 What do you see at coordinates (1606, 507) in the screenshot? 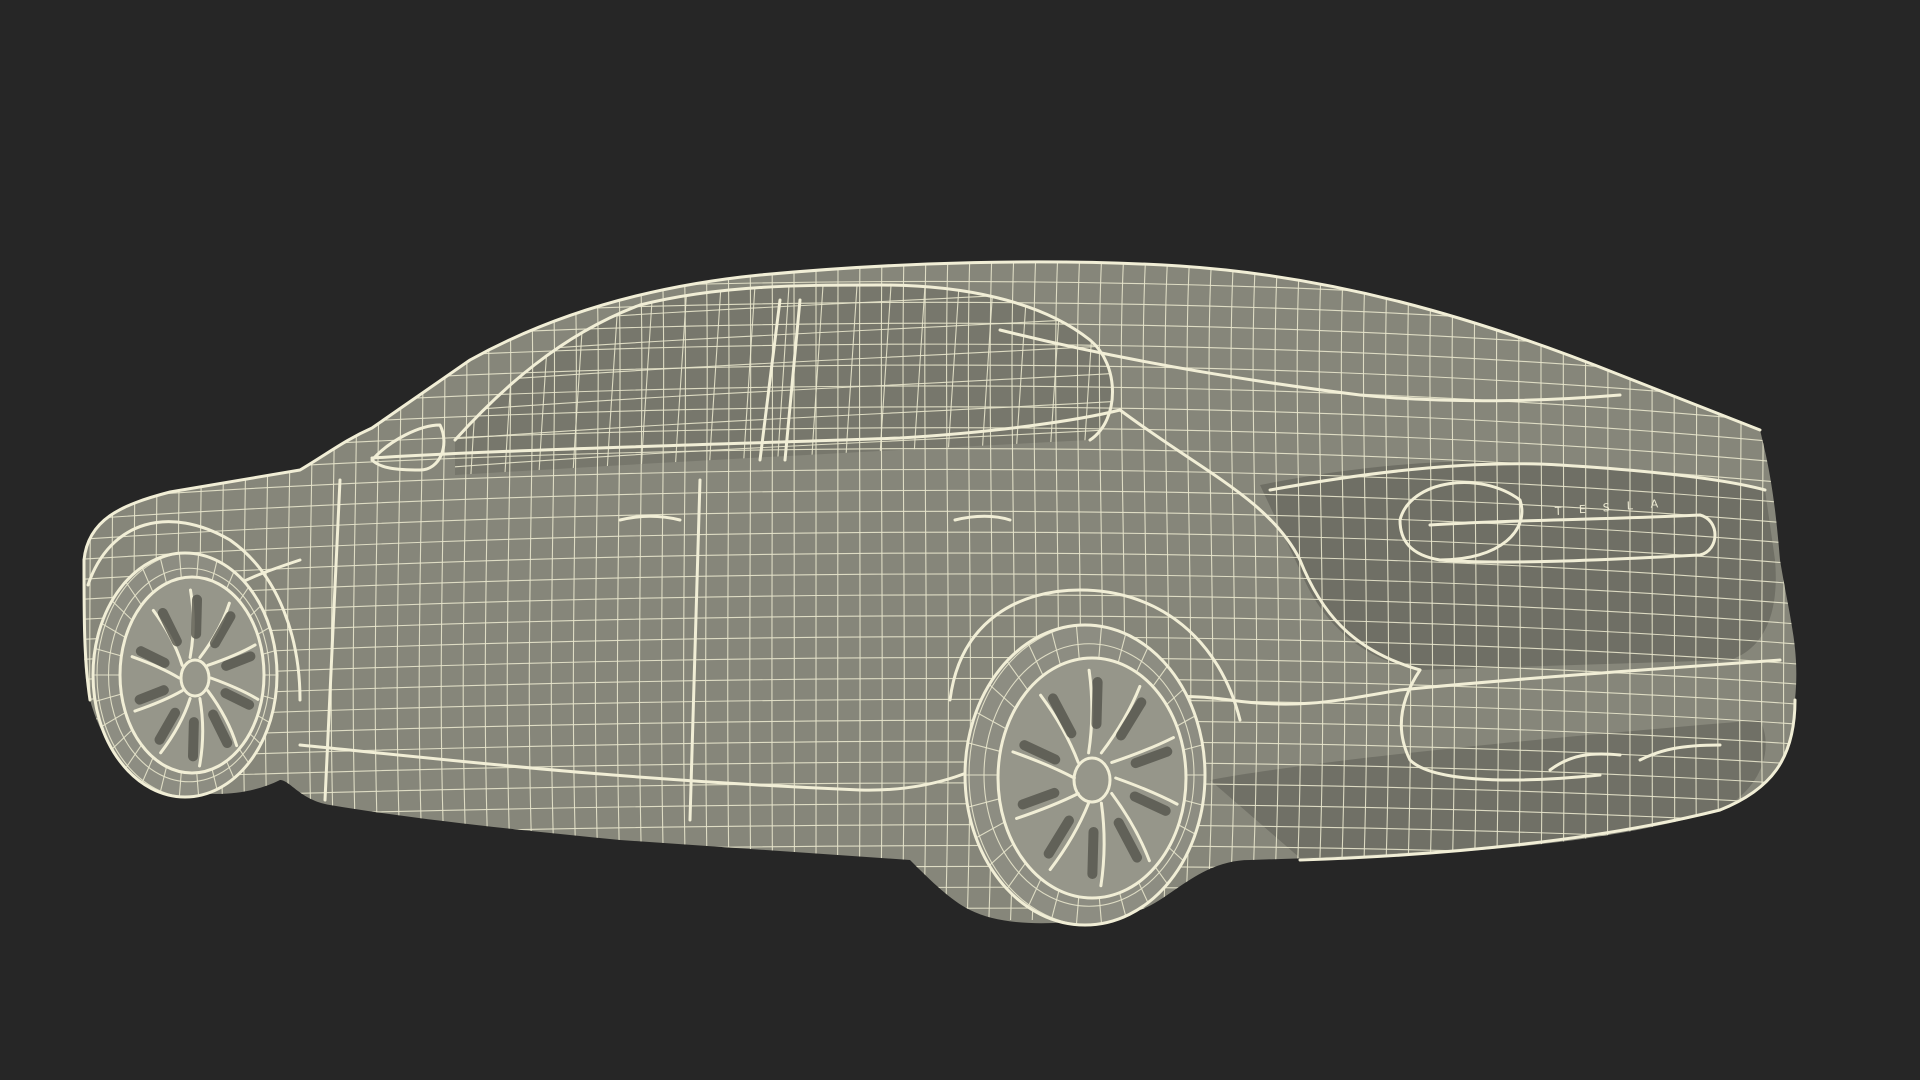
I see `svg-text: S` at bounding box center [1606, 507].